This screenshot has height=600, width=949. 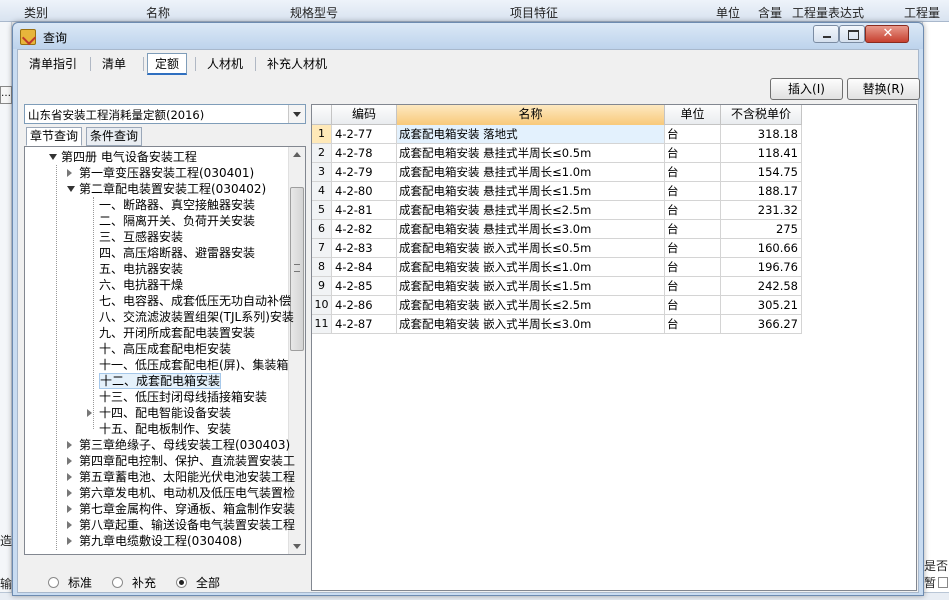 What do you see at coordinates (141, 285) in the screenshot?
I see `tree-node: 六、电抗器干燥` at bounding box center [141, 285].